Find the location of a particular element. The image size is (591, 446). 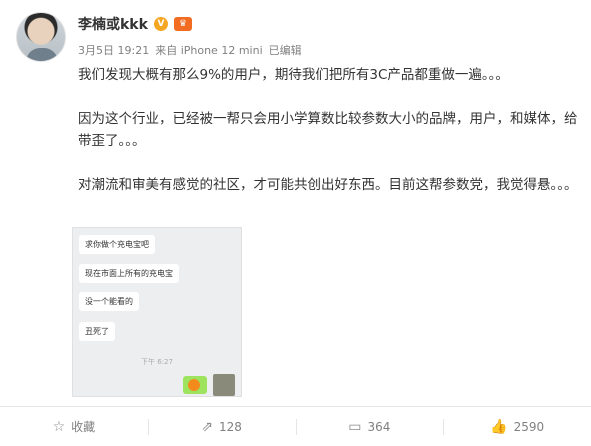

post-source: 来自 iPhone 12 mini is located at coordinates (209, 50).